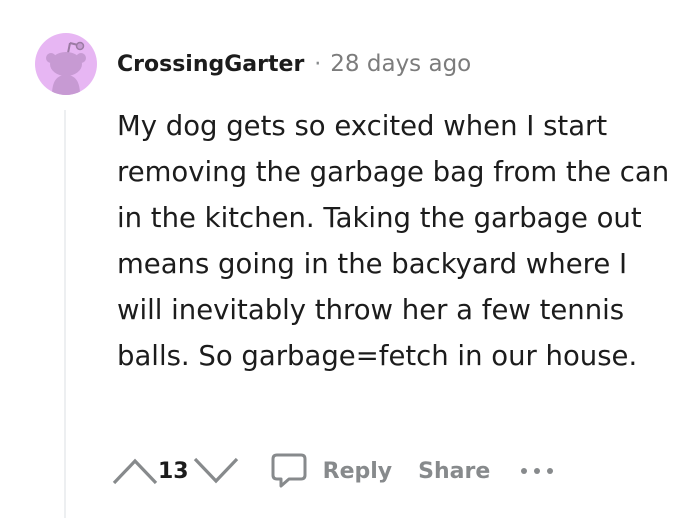 The height and width of the screenshot is (528, 700). I want to click on more-options-button, so click(537, 471).